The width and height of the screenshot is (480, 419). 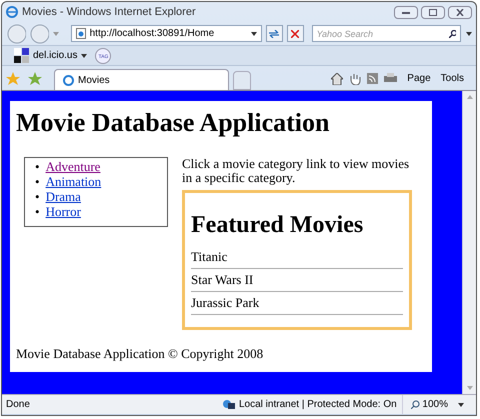 I want to click on window-title: Movies - Windows Internet Explorer, so click(x=109, y=12).